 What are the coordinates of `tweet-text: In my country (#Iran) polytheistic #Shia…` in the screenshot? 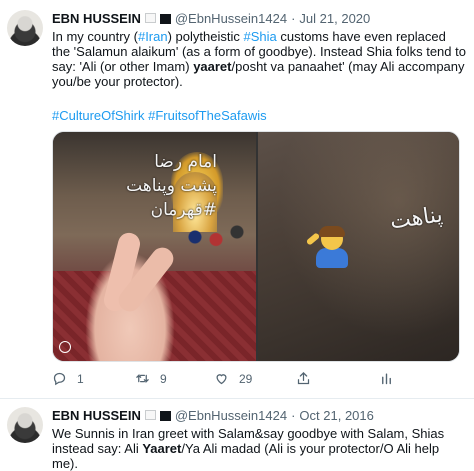 It's located at (259, 59).